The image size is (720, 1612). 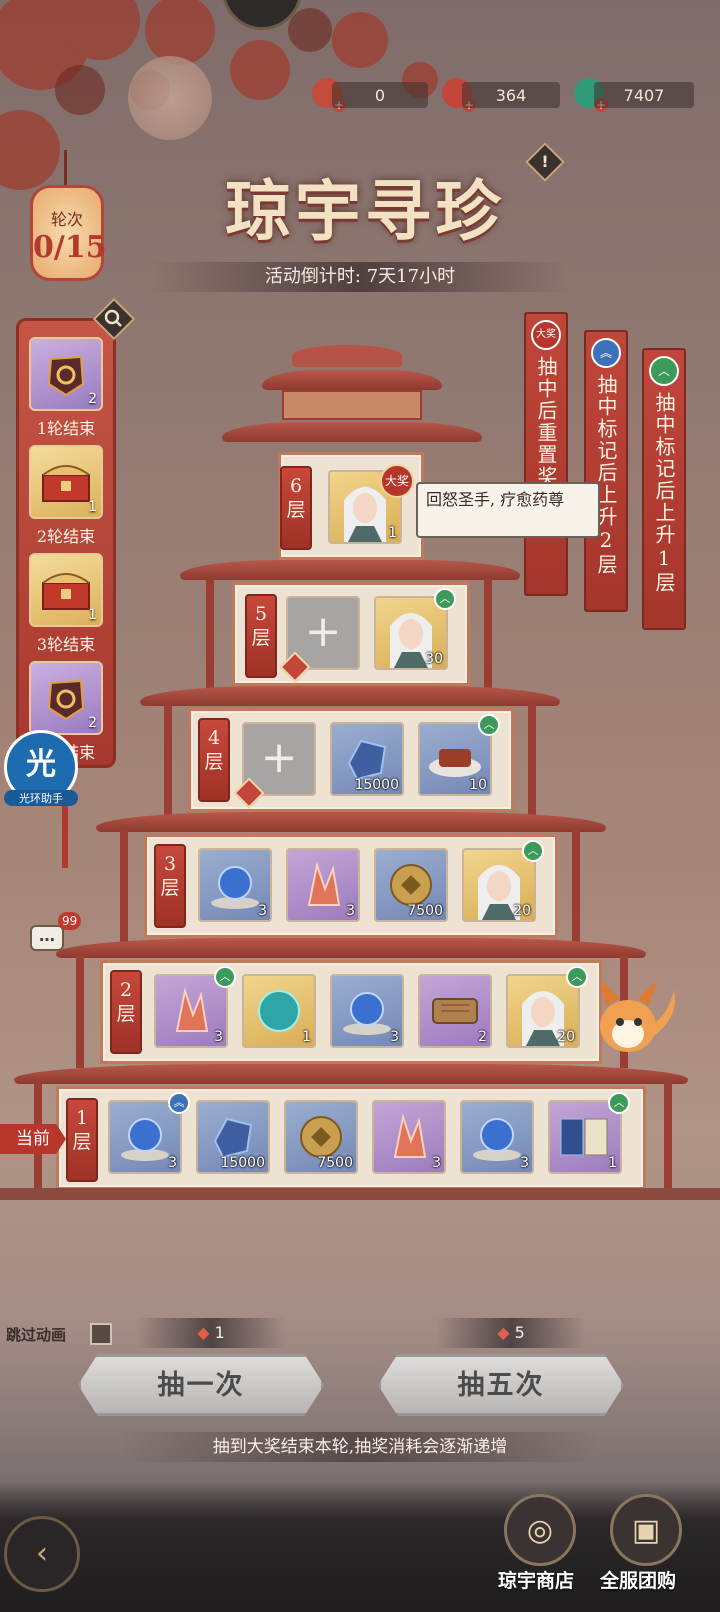 What do you see at coordinates (219, 125) in the screenshot?
I see `maple-leaves-decoration` at bounding box center [219, 125].